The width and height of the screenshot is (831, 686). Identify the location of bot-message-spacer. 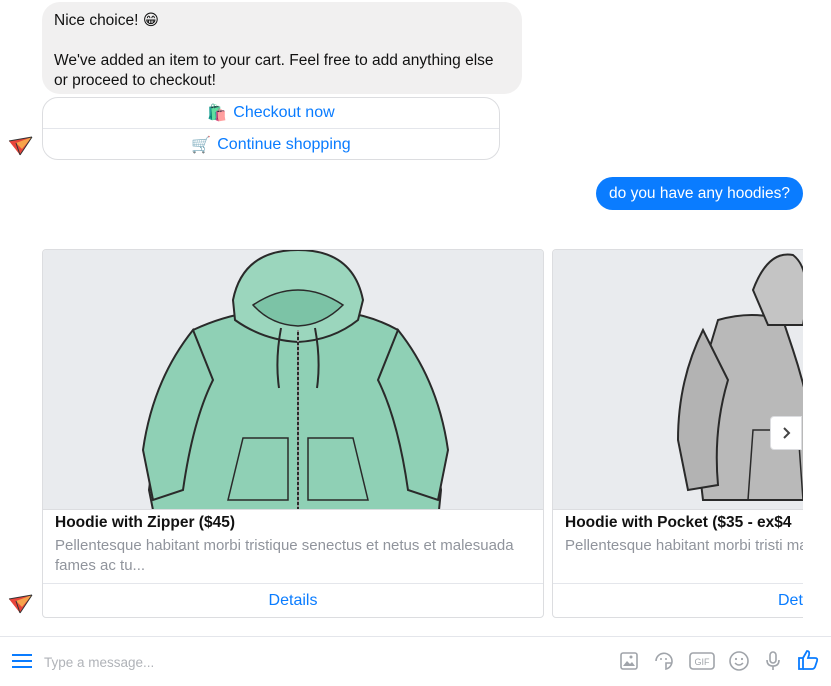
(282, 41).